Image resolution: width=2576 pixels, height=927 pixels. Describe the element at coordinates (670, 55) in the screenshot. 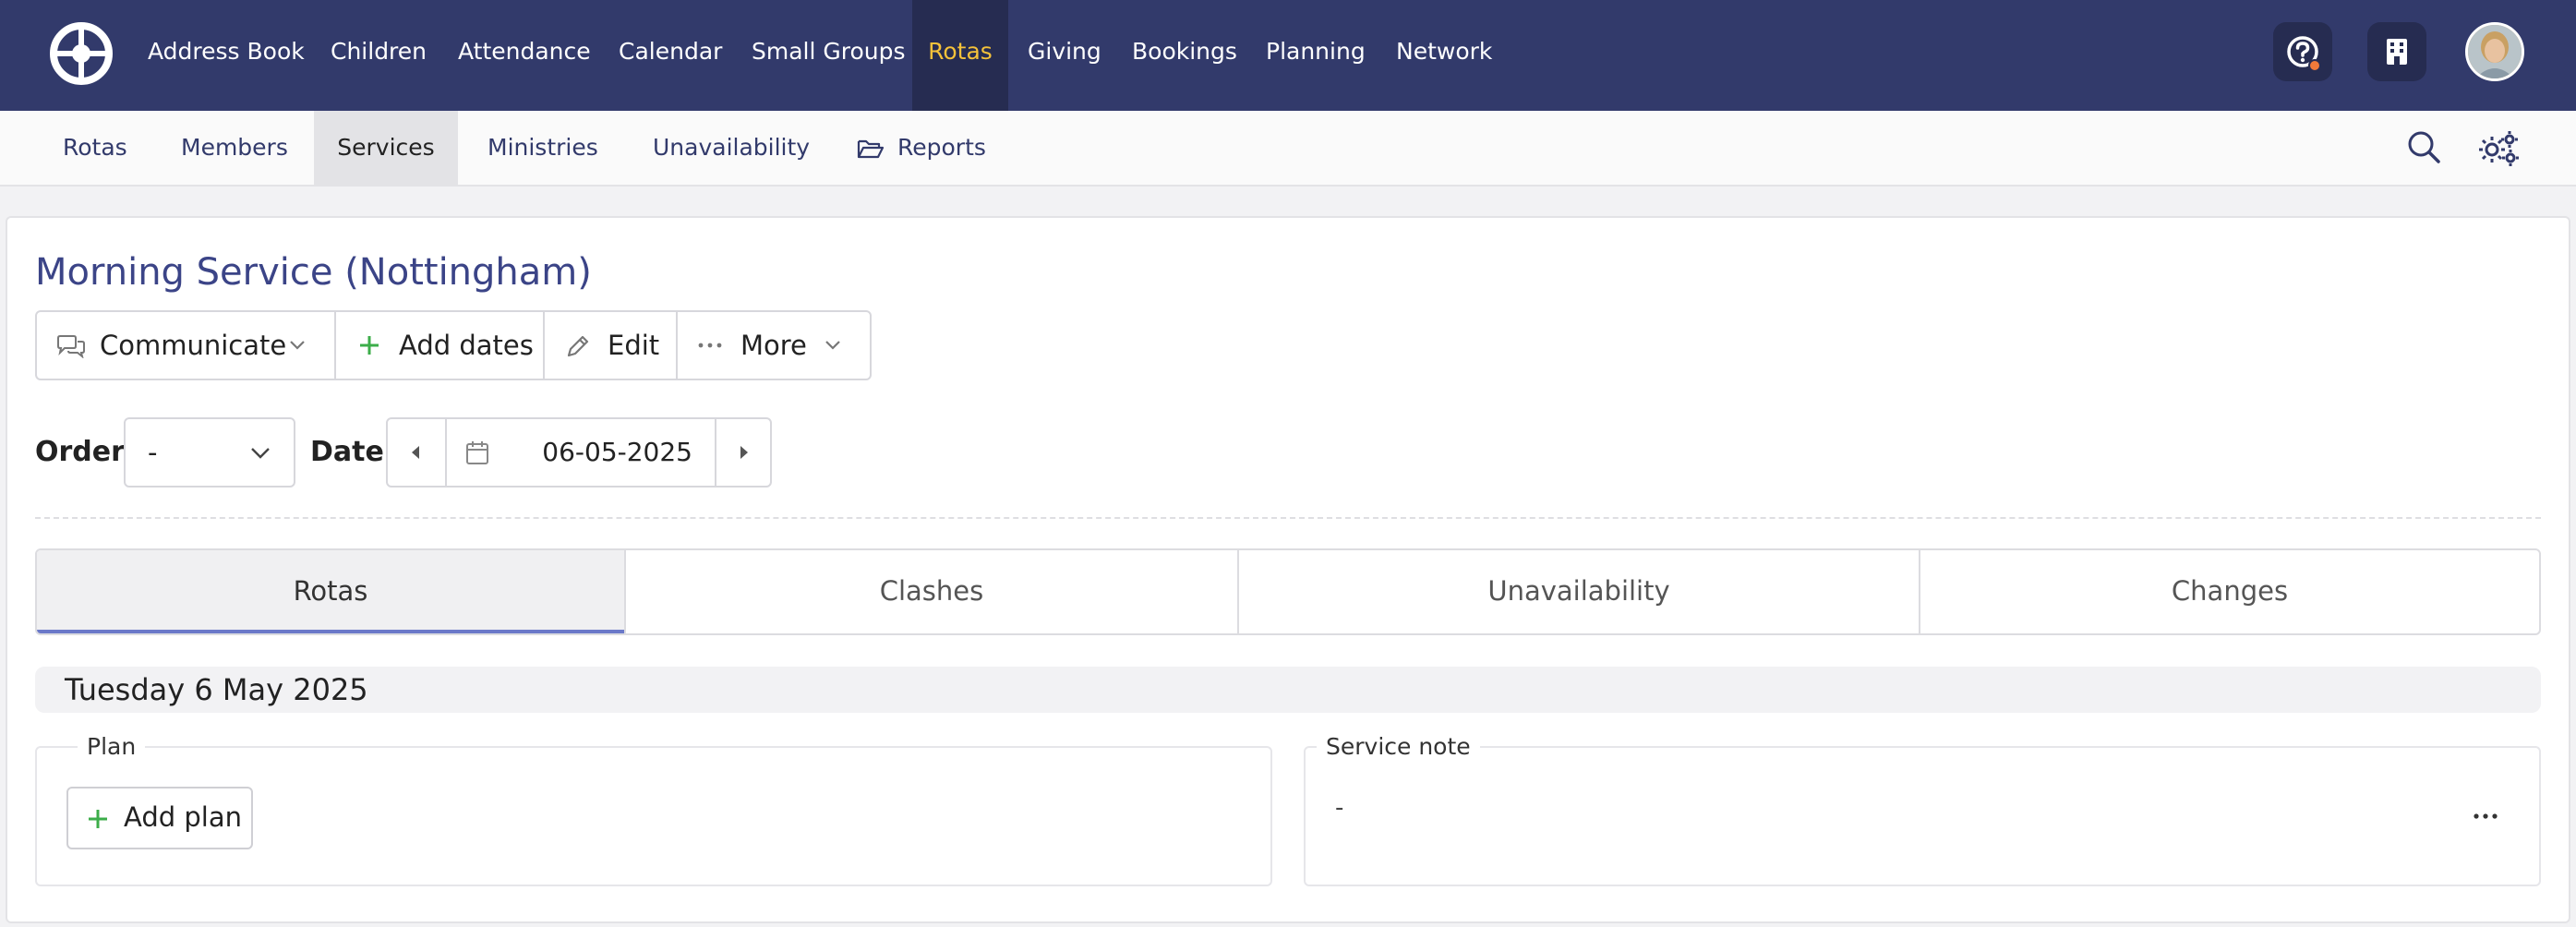

I see `nav-calendar: Calendar` at that location.